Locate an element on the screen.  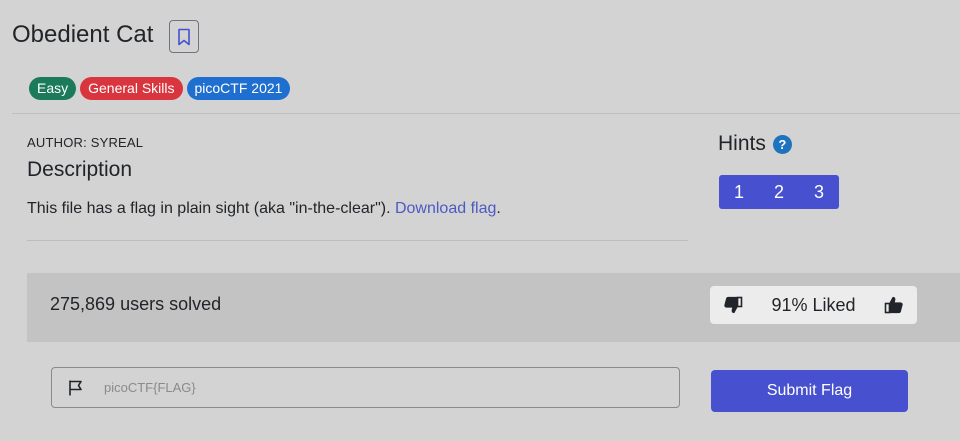
like-widget: 91% Liked is located at coordinates (813, 305).